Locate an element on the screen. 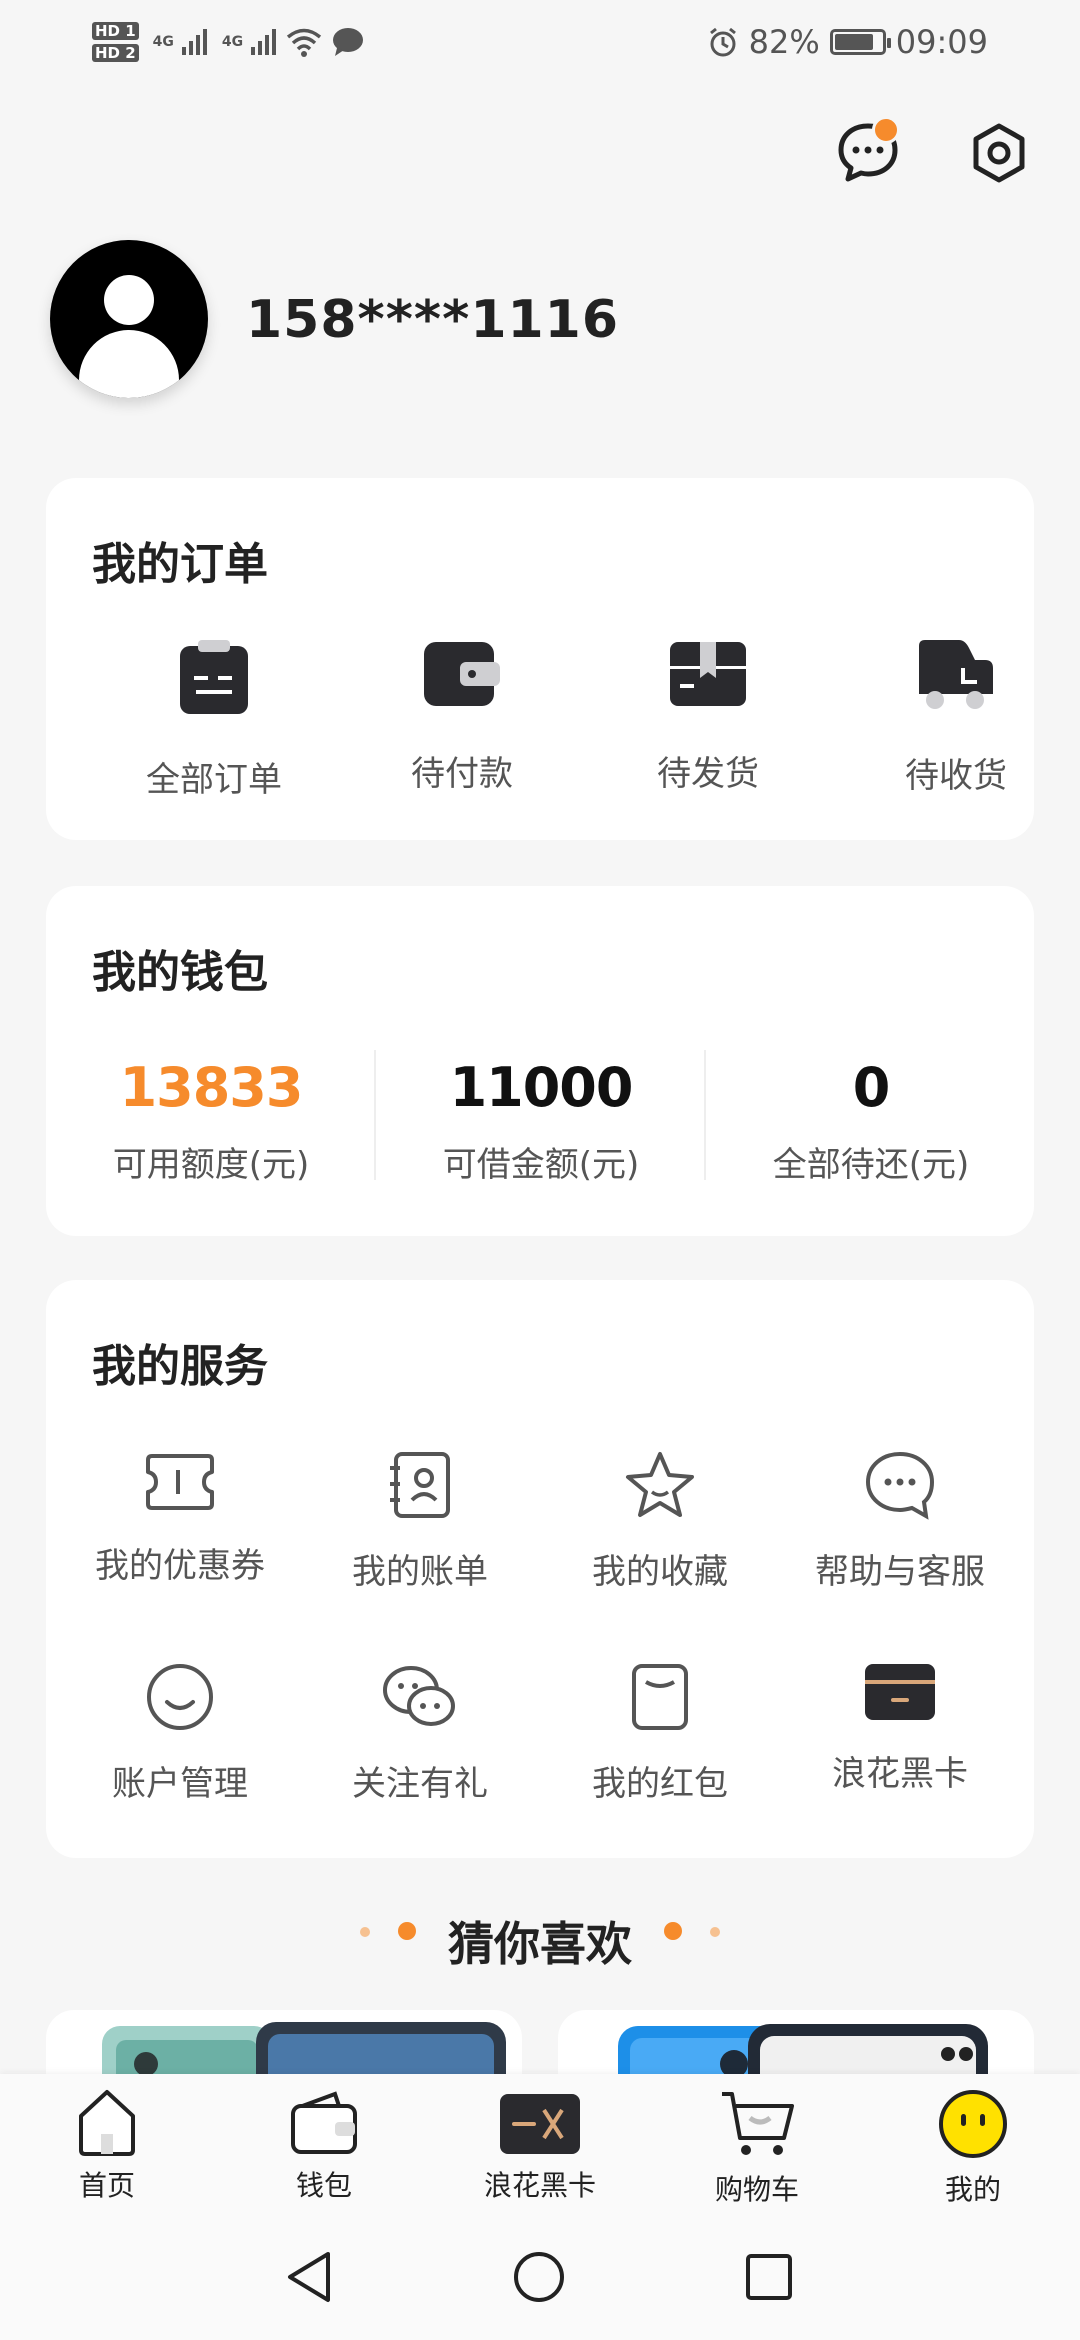 The width and height of the screenshot is (1080, 2340). avatar is located at coordinates (129, 319).